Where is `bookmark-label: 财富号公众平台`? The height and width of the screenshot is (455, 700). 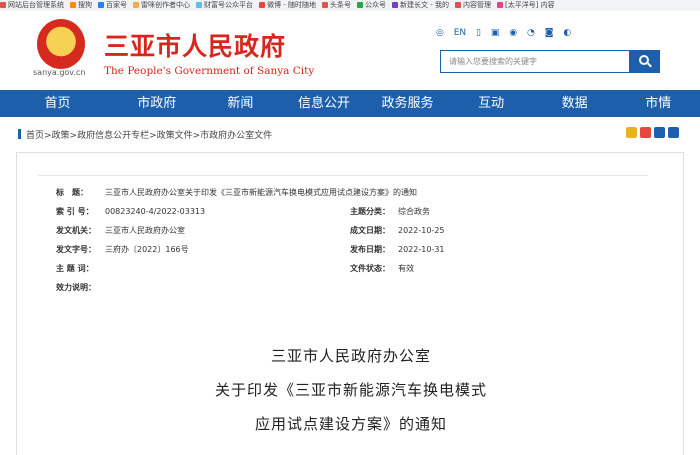
bookmark-label: 财富号公众平台 is located at coordinates (228, 5).